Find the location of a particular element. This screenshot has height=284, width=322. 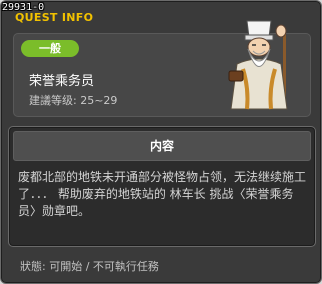

old-sage-npc-icon is located at coordinates (258, 65).